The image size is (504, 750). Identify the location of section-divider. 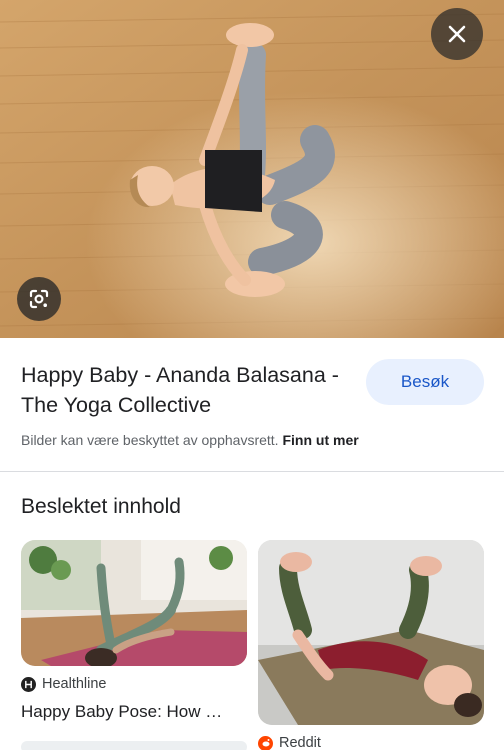
(252, 471).